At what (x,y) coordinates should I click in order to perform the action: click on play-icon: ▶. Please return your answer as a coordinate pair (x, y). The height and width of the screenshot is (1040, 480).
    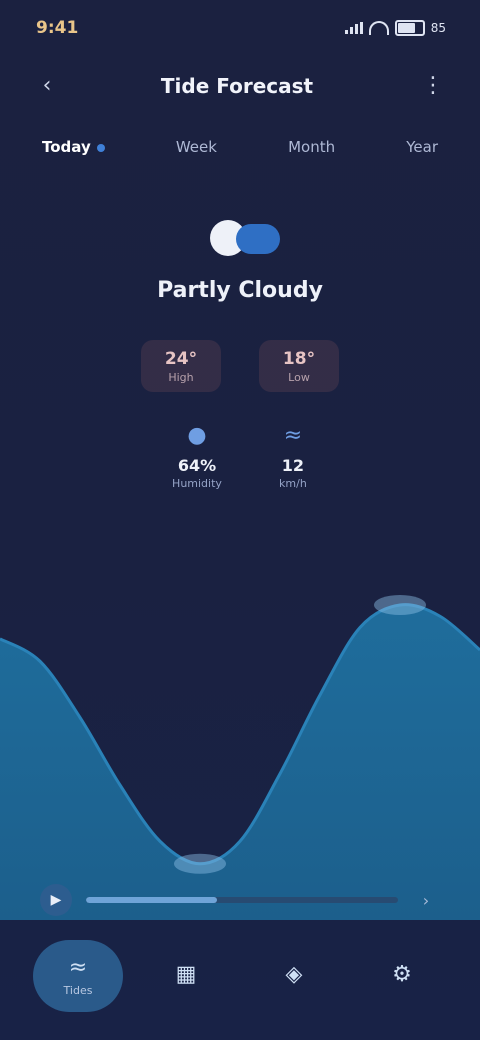
    Looking at the image, I should click on (56, 900).